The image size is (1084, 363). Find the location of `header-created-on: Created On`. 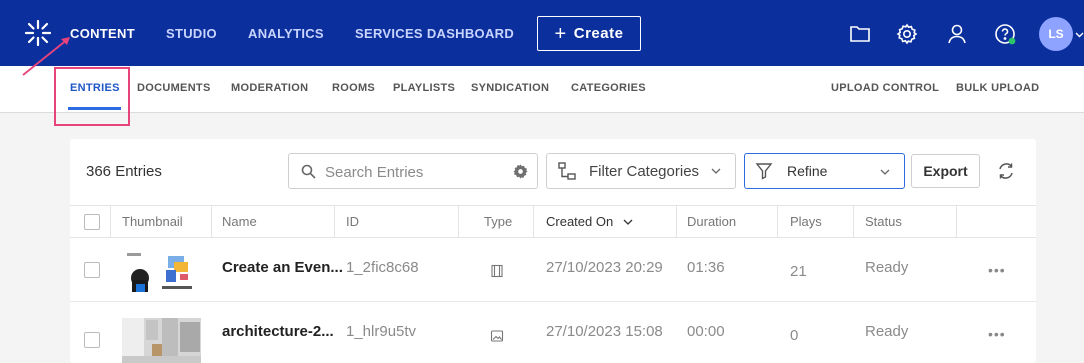

header-created-on: Created On is located at coordinates (589, 221).